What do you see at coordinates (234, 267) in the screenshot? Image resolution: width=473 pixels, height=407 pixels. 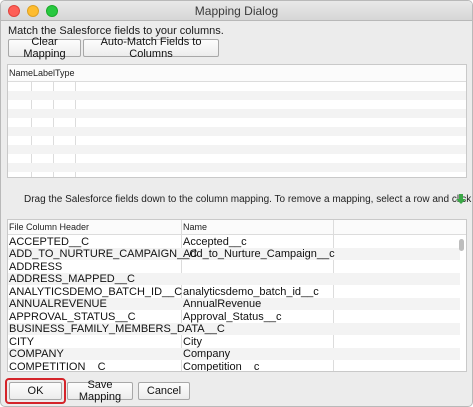 I see `table-row: ADDRESS` at bounding box center [234, 267].